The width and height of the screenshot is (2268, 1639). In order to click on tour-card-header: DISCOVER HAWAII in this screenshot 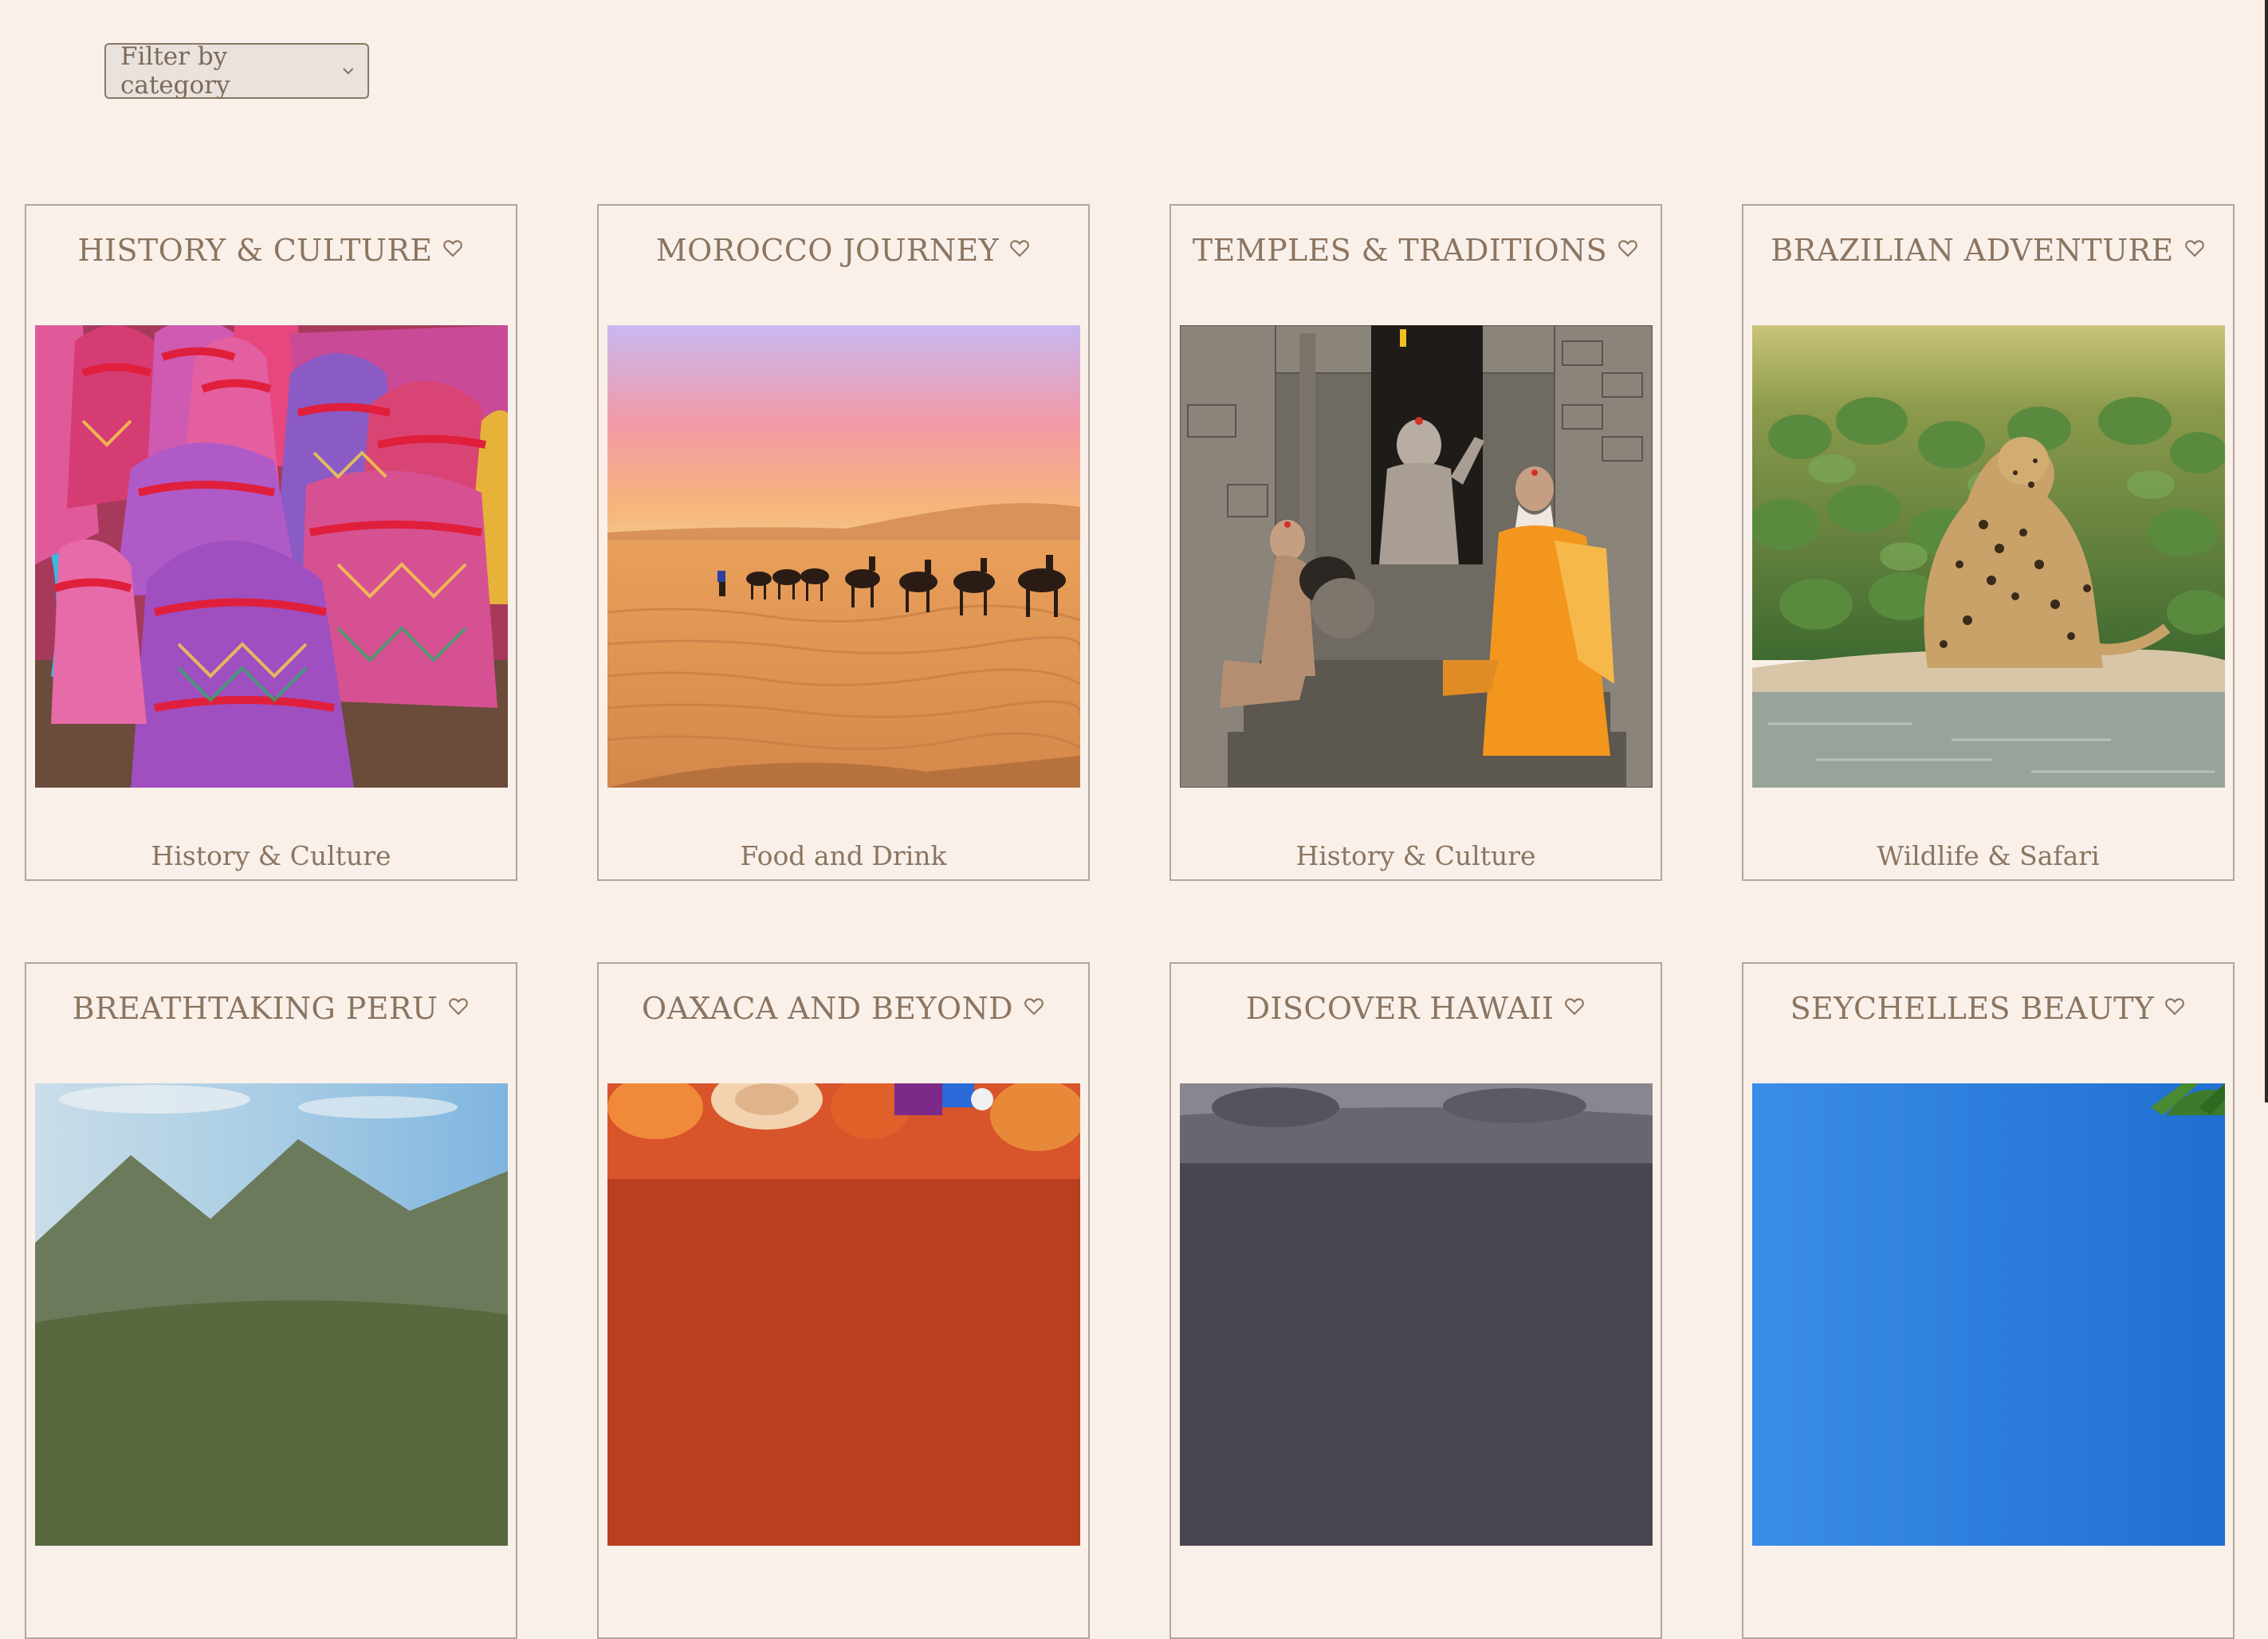, I will do `click(1416, 1009)`.